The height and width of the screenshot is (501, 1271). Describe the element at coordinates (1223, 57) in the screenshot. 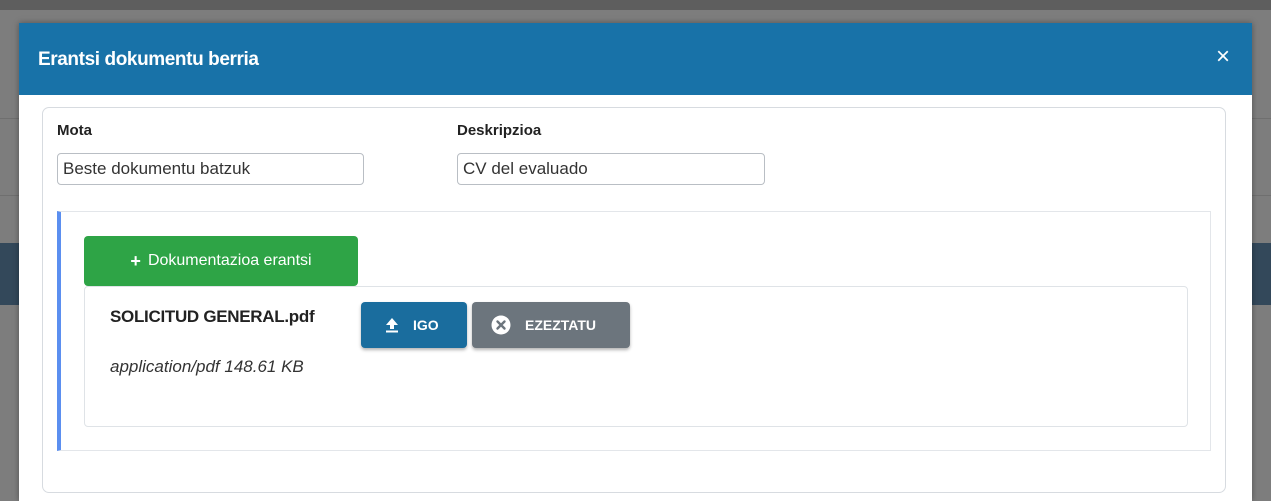

I see `close-button: ×` at that location.